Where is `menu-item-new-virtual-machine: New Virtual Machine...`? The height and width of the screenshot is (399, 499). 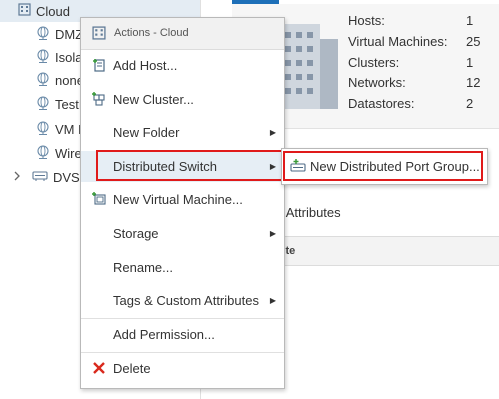 menu-item-new-virtual-machine: New Virtual Machine... is located at coordinates (182, 199).